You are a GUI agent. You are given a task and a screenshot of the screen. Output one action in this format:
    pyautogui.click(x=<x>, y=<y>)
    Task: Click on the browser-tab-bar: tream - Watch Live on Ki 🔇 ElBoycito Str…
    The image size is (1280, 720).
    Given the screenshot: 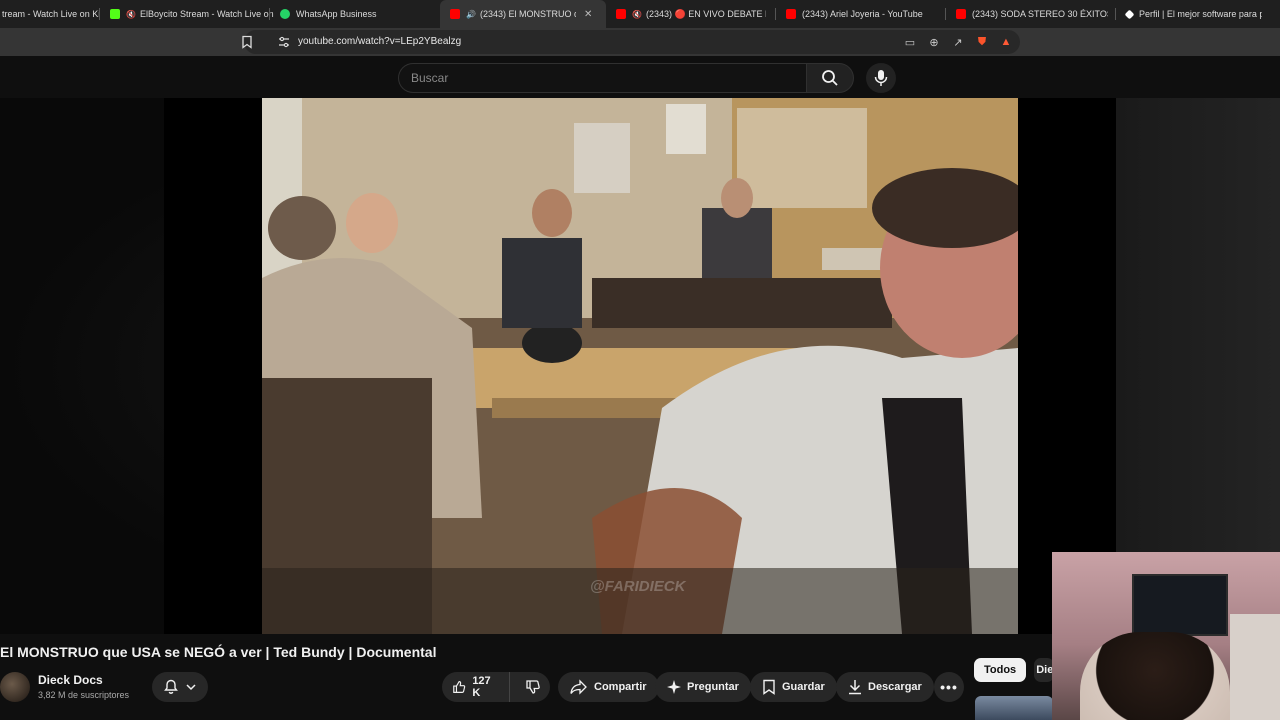 What is the action you would take?
    pyautogui.click(x=640, y=14)
    